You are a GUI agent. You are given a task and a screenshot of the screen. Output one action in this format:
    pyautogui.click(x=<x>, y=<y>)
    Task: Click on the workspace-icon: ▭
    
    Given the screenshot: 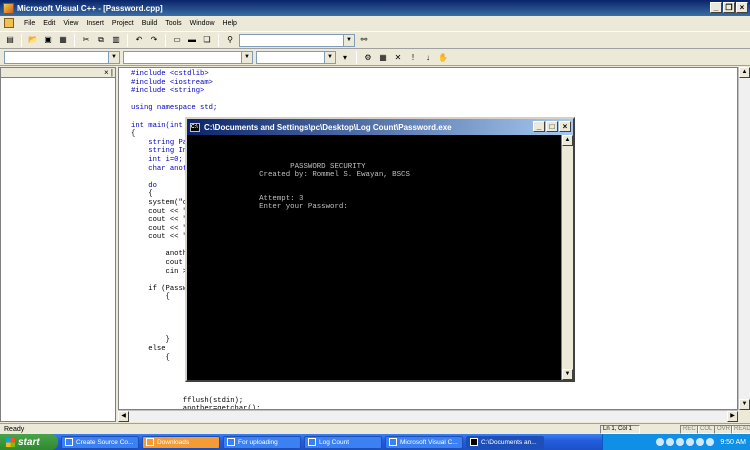 What is the action you would take?
    pyautogui.click(x=177, y=40)
    